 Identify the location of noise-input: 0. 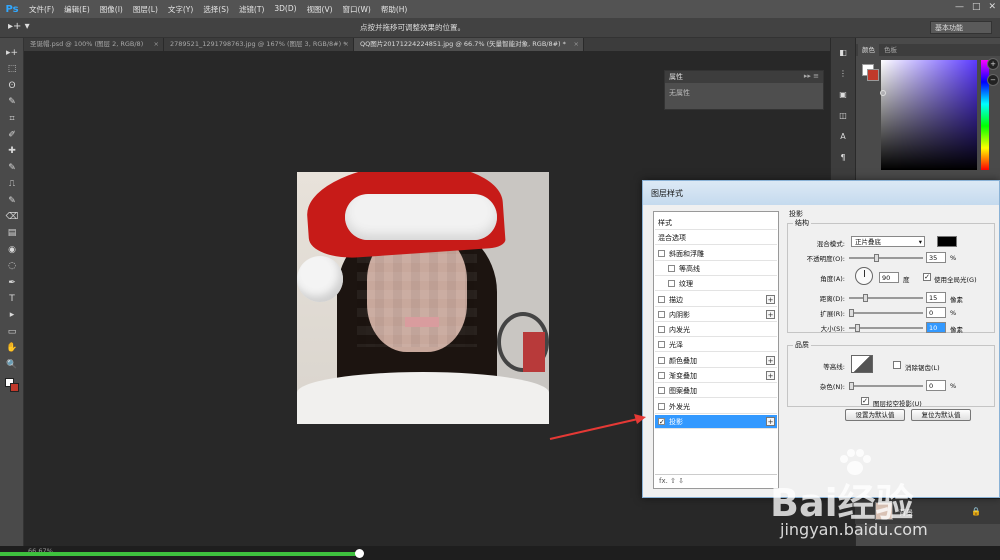
(936, 385).